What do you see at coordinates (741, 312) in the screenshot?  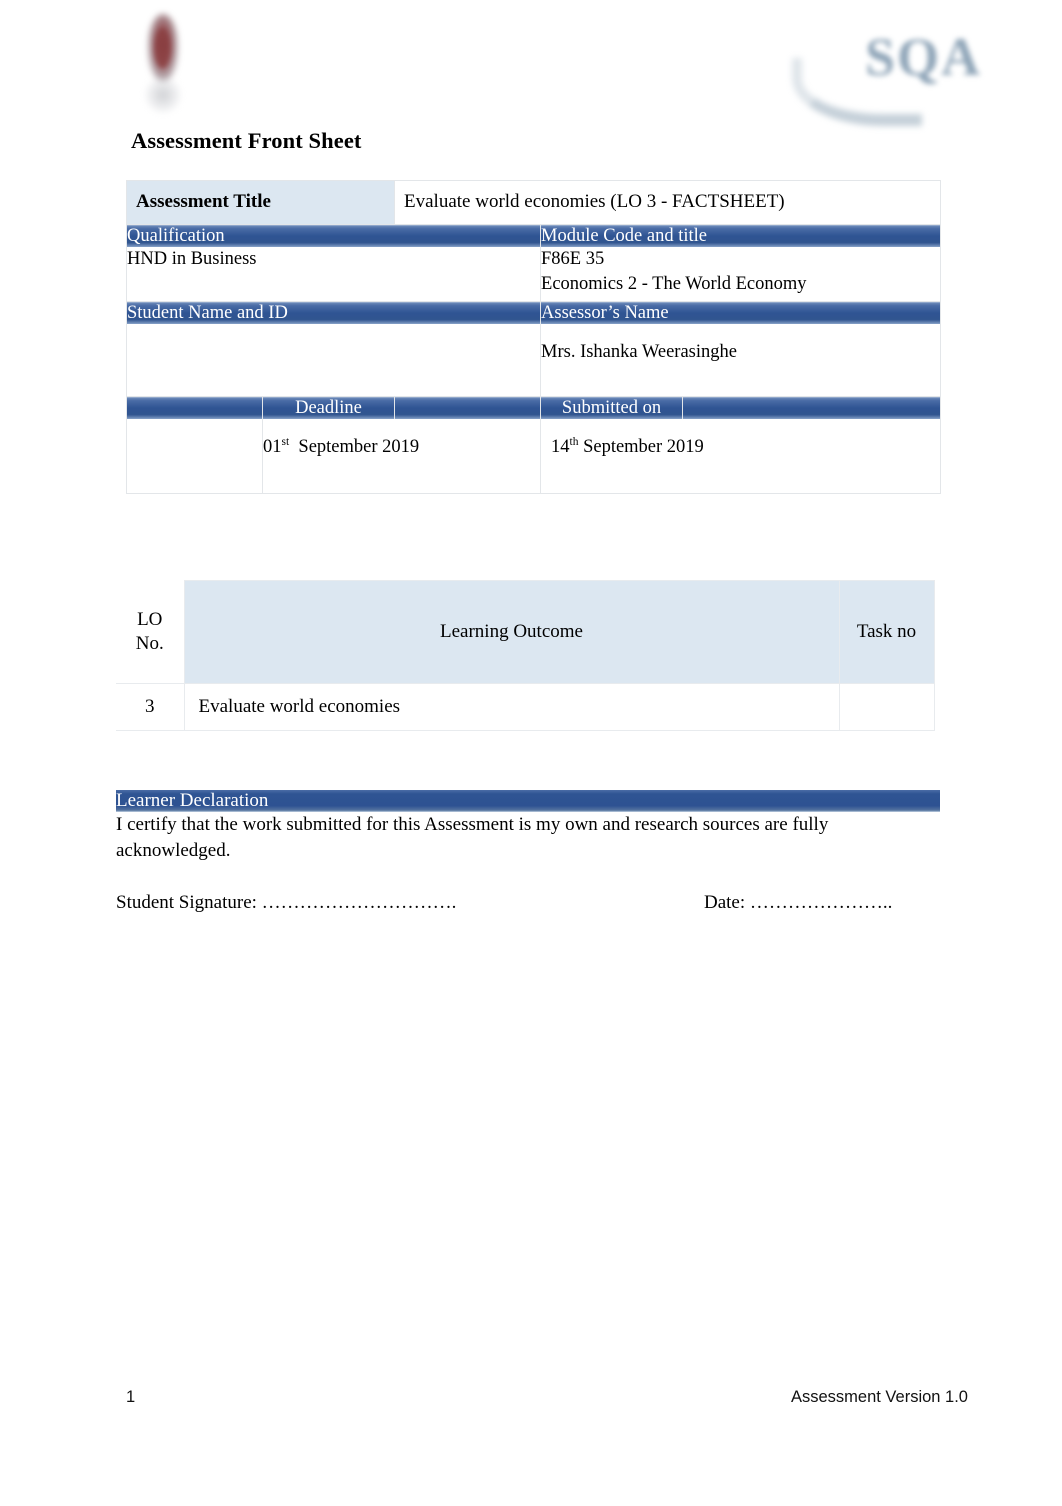 I see `assessor-name-label: Assessor’s Name` at bounding box center [741, 312].